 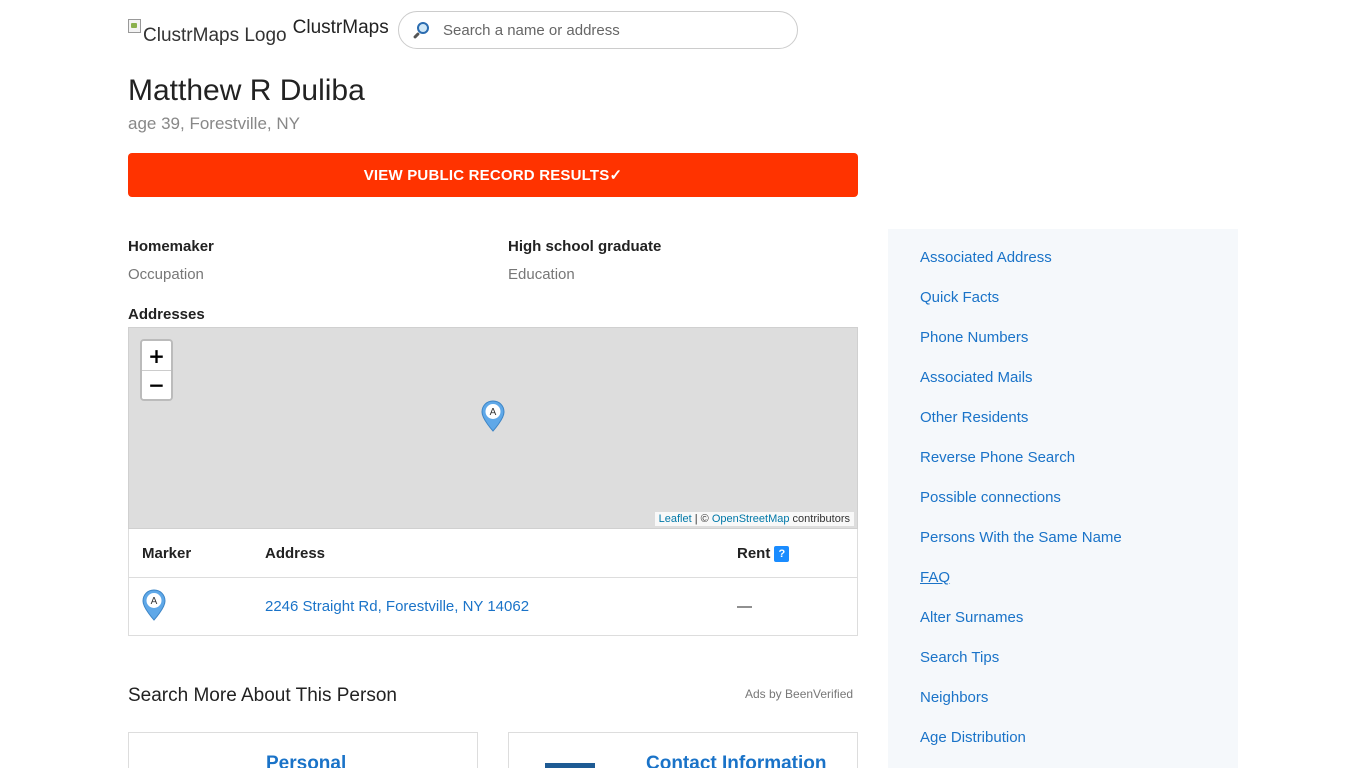 What do you see at coordinates (1063, 507) in the screenshot?
I see `sidebar-item-possible-connections: Possible connections` at bounding box center [1063, 507].